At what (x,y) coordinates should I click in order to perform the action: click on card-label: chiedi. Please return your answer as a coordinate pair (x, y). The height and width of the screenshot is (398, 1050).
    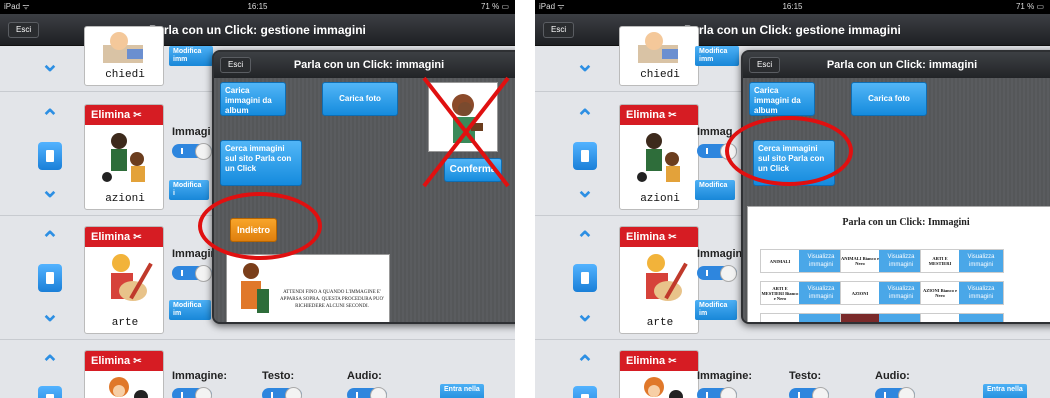
    Looking at the image, I should click on (660, 75).